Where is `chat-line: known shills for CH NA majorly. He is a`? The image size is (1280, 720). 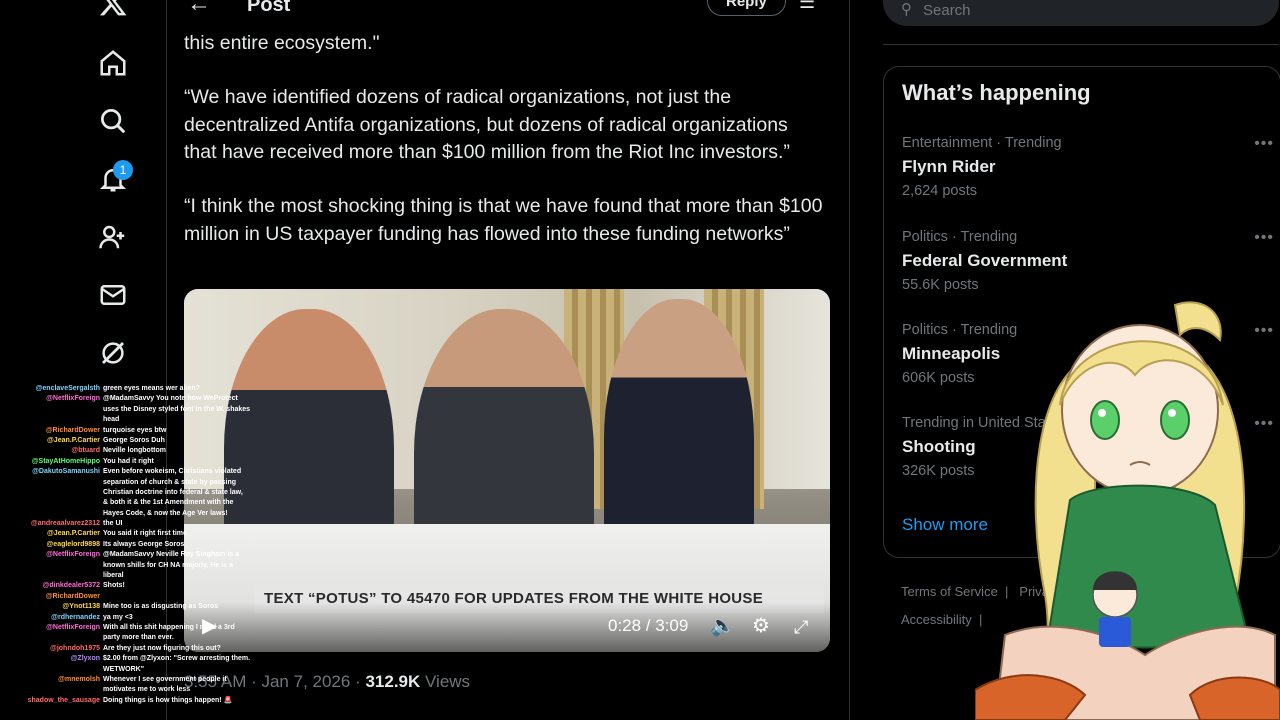
chat-line: known shills for CH NA majorly. He is a is located at coordinates (135, 566).